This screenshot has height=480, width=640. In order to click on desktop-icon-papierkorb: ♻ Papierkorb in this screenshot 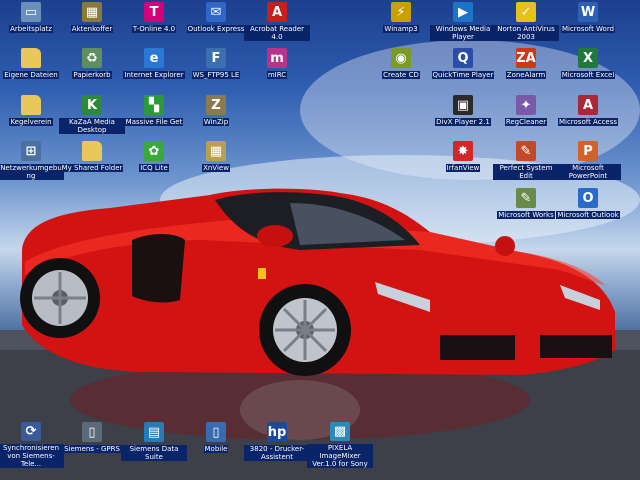, I will do `click(92, 71)`.